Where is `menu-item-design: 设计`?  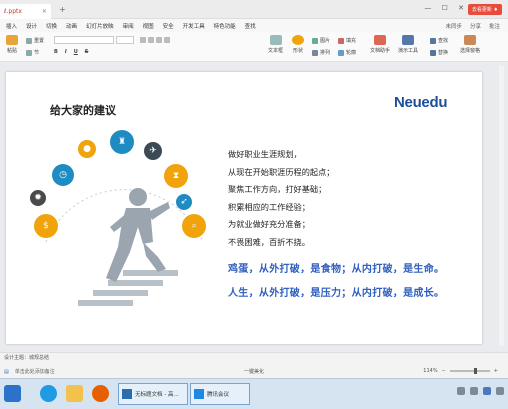
menu-item-design: 设计 is located at coordinates (31, 26).